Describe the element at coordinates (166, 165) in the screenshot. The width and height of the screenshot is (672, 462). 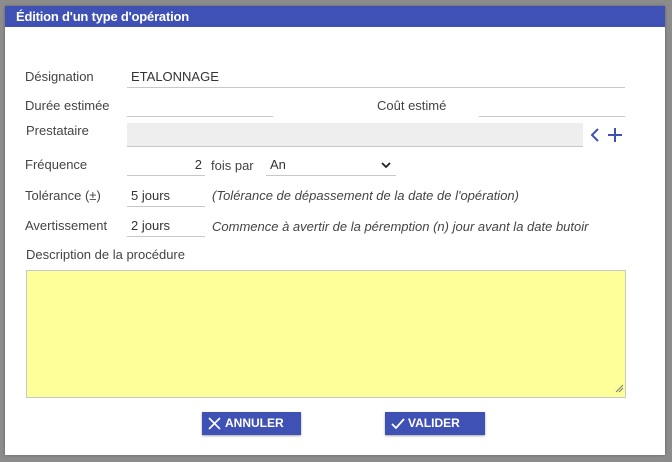
I see `frequence-field: 2` at that location.